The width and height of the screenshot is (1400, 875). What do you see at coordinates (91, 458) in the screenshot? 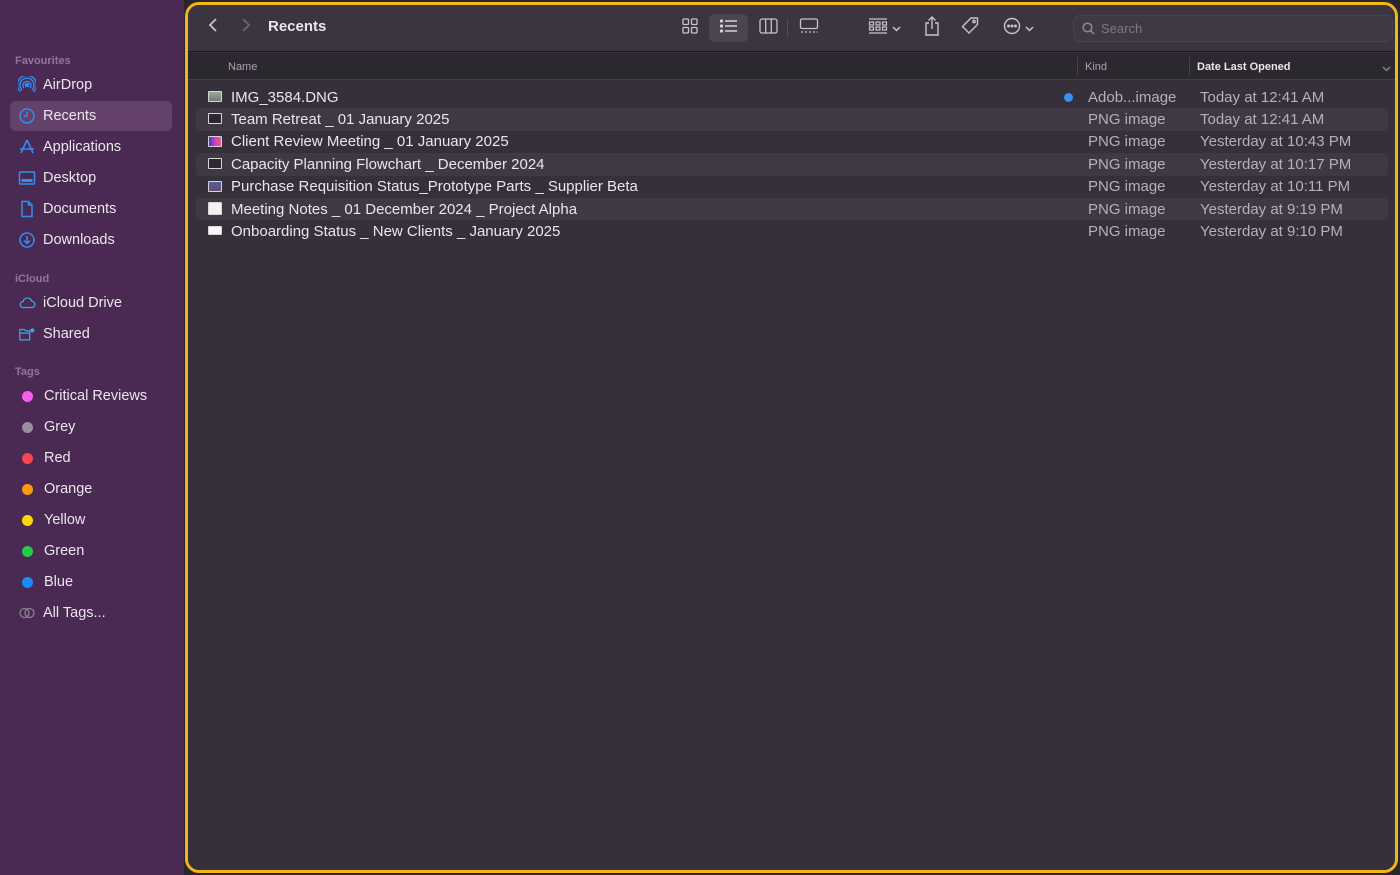
I see `sidebar-tag-red: Red` at bounding box center [91, 458].